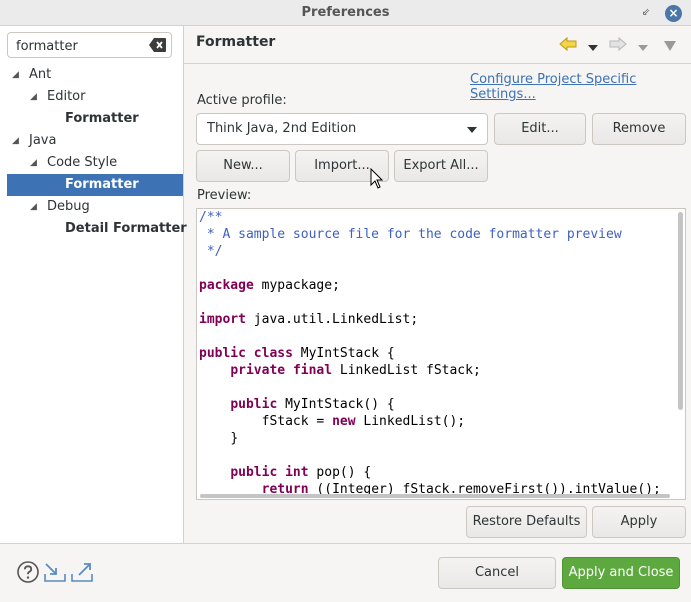 This screenshot has width=691, height=602. Describe the element at coordinates (618, 44) in the screenshot. I see `forward-arrow-icon` at that location.